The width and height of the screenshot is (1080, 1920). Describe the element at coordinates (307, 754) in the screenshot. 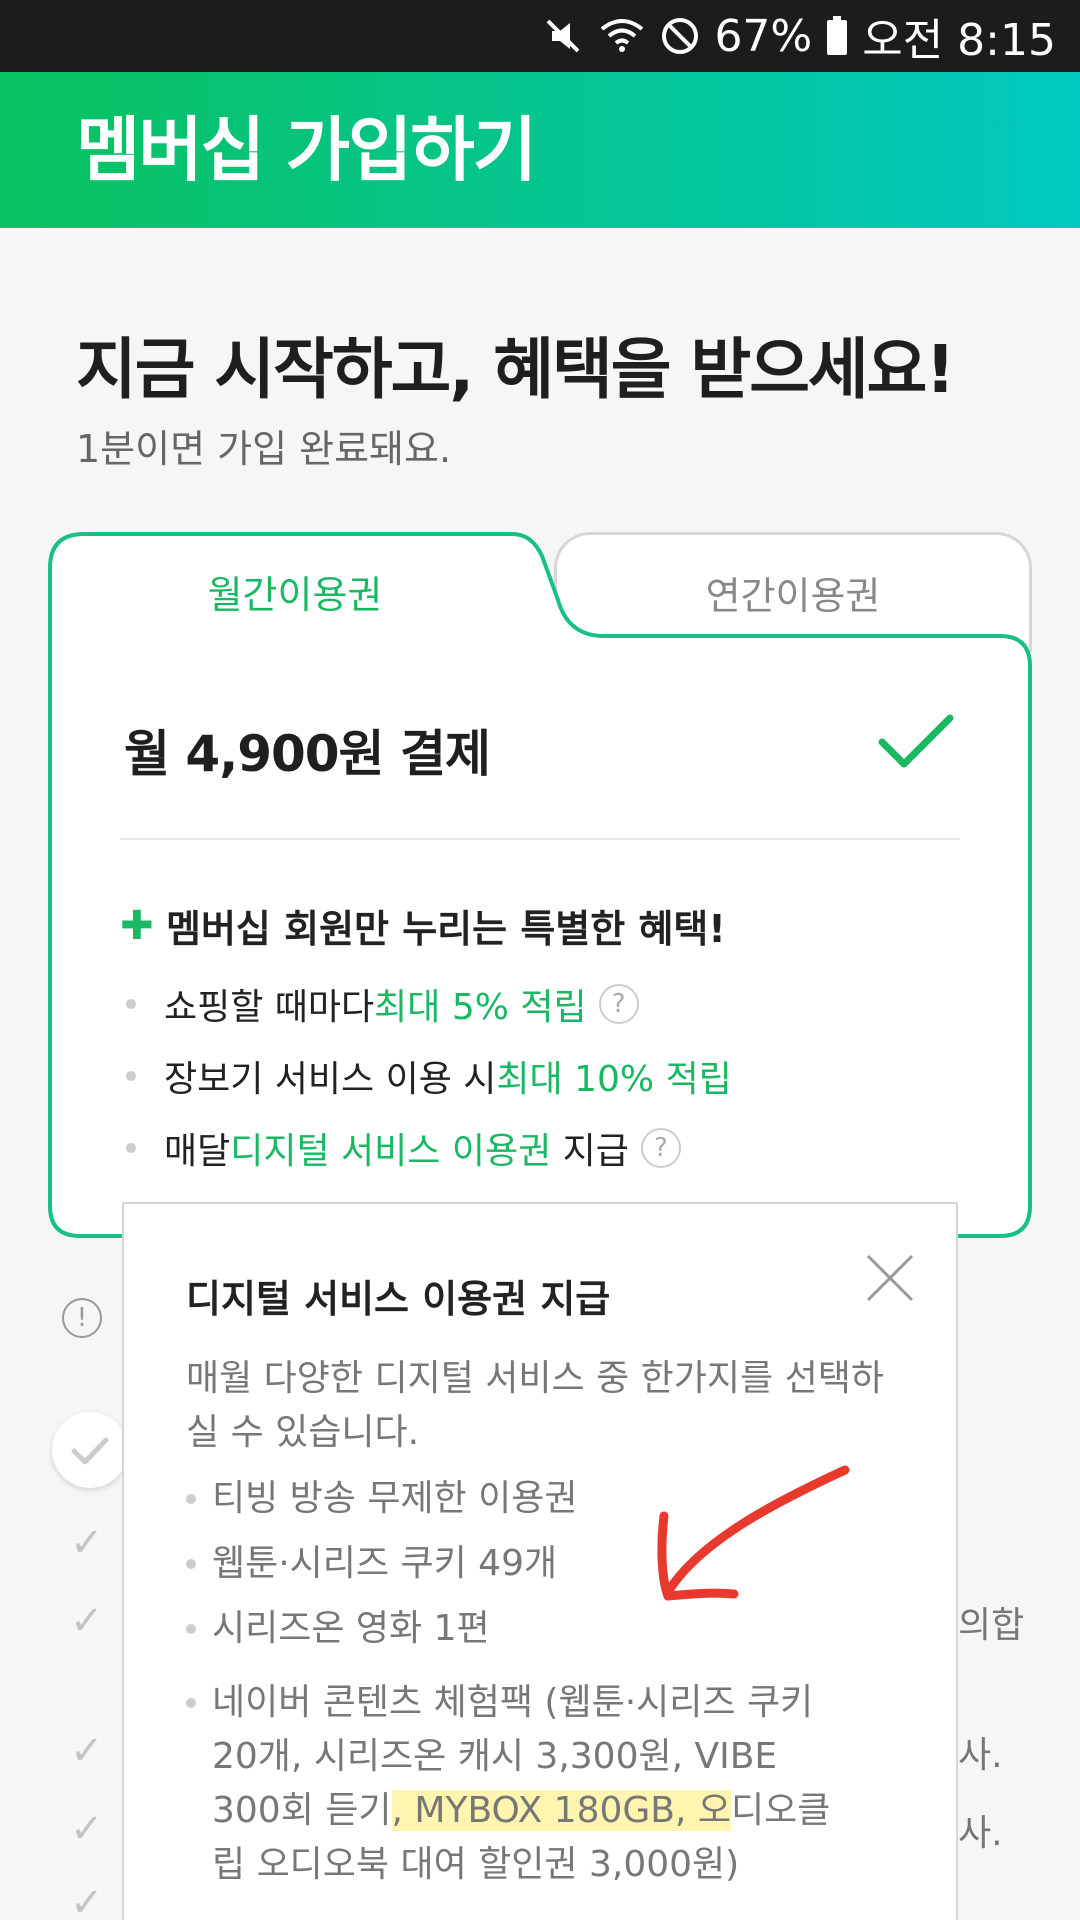

I see `plan-price: 월 4,900원 결제` at that location.